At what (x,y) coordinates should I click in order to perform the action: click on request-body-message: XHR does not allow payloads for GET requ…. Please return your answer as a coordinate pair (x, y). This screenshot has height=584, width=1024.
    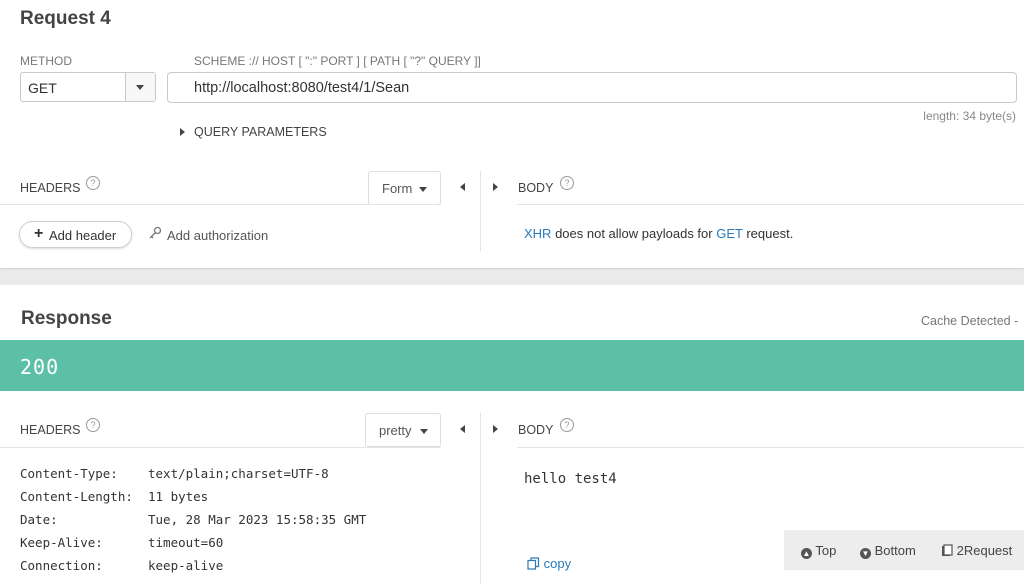
    Looking at the image, I should click on (658, 233).